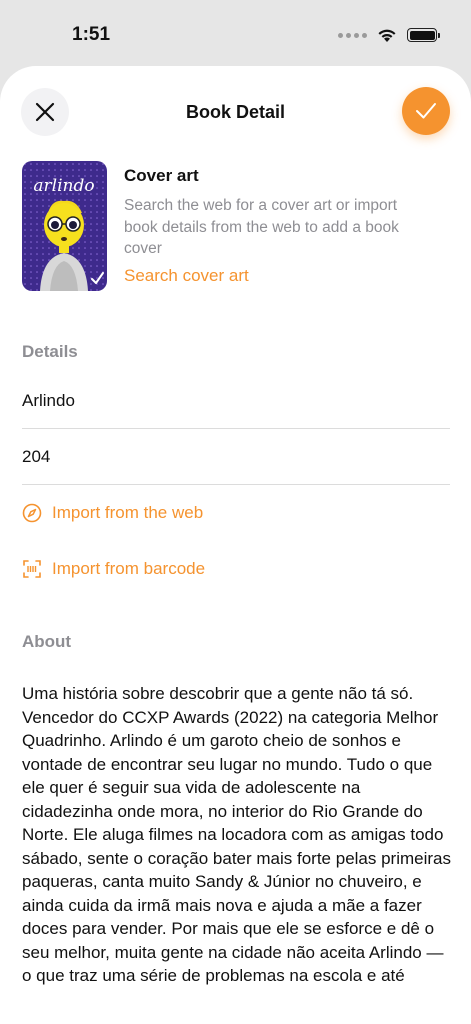  What do you see at coordinates (47, 641) in the screenshot?
I see `about-section-label: About` at bounding box center [47, 641].